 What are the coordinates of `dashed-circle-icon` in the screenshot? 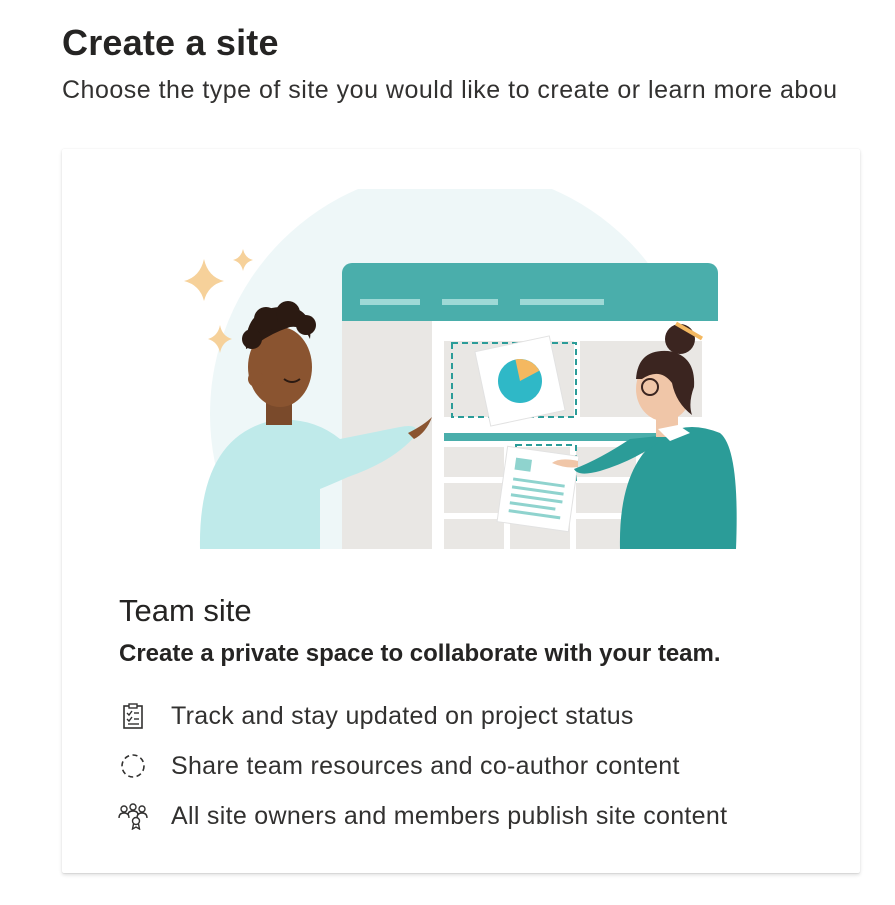 It's located at (133, 766).